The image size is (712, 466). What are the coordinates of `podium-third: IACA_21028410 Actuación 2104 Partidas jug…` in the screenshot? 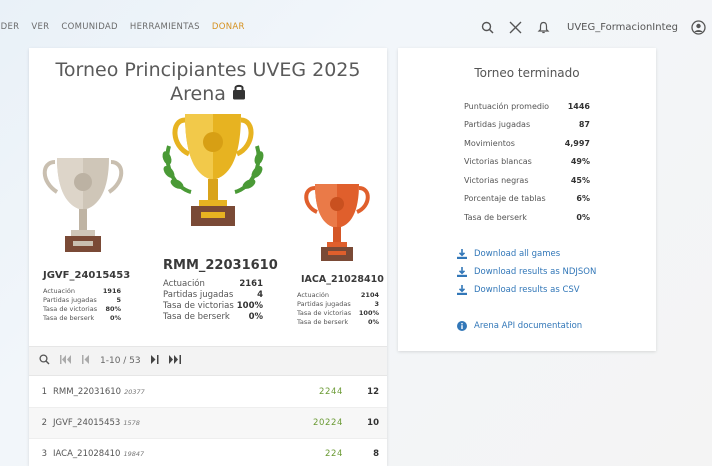 It's located at (340, 253).